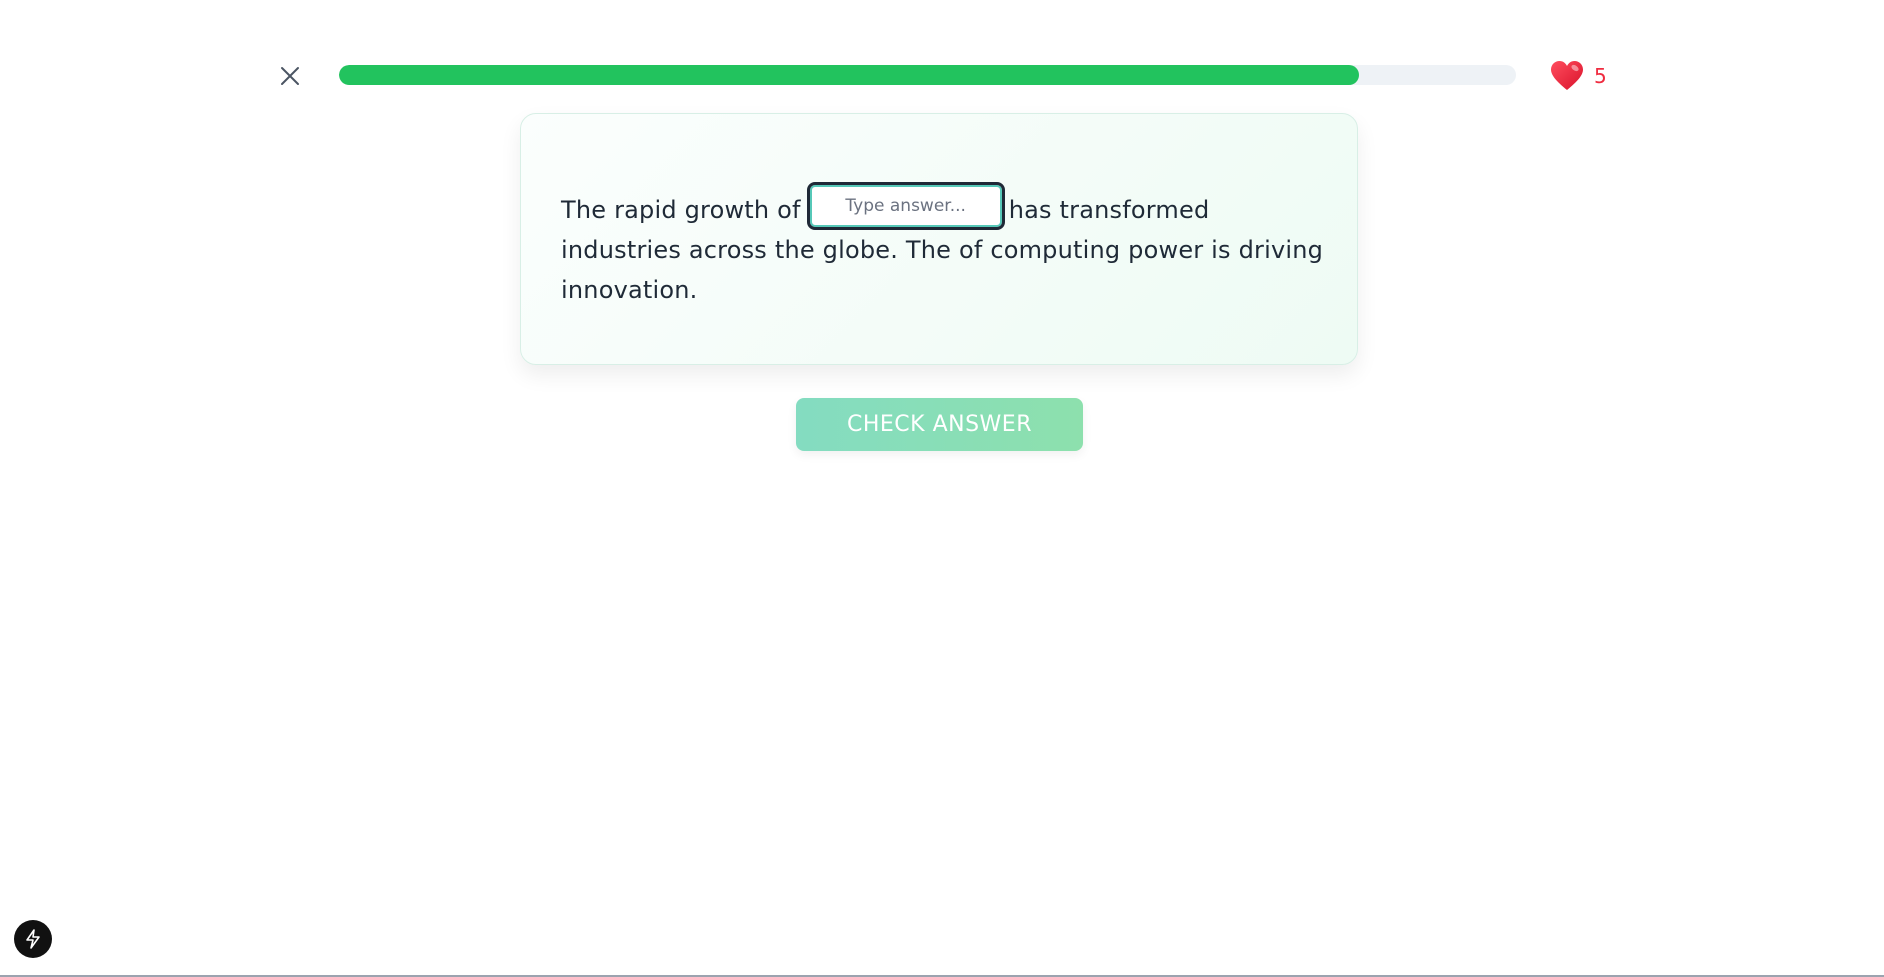 The height and width of the screenshot is (977, 1884). Describe the element at coordinates (1600, 76) in the screenshot. I see `hearts-count: 5` at that location.